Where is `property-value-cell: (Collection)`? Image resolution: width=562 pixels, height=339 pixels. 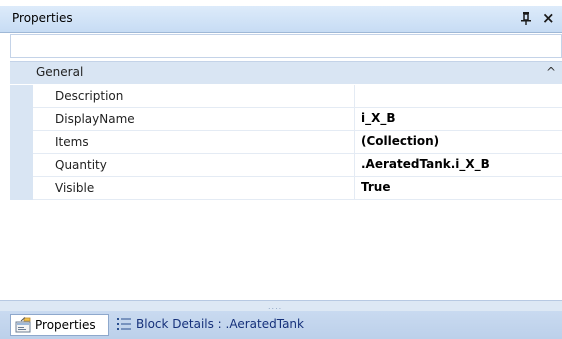 property-value-cell: (Collection) is located at coordinates (458, 142).